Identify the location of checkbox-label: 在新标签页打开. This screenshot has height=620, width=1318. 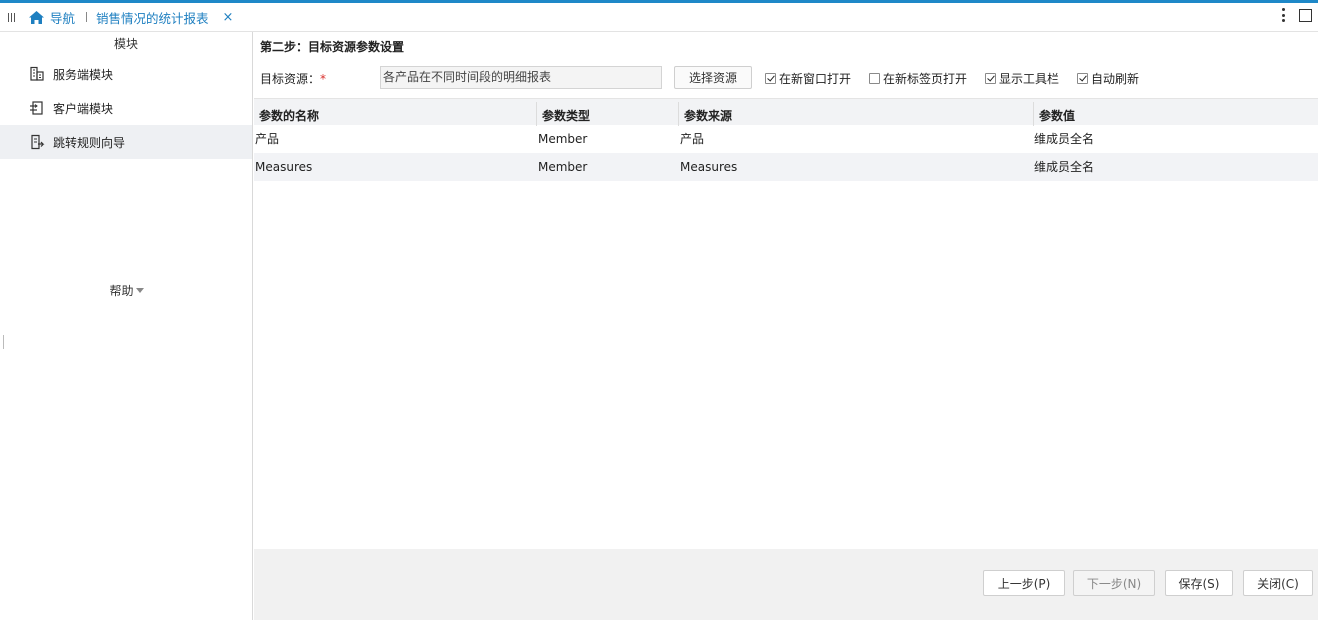
(925, 79).